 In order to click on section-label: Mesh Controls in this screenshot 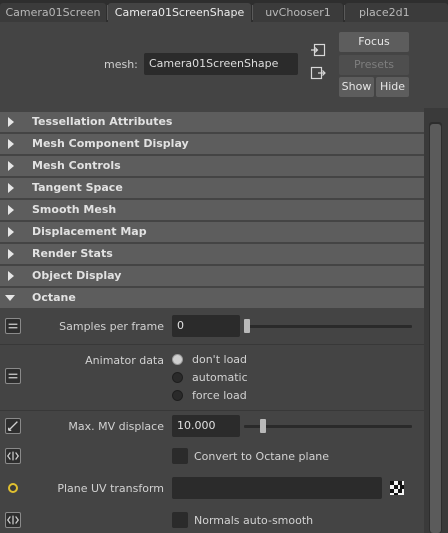, I will do `click(76, 165)`.